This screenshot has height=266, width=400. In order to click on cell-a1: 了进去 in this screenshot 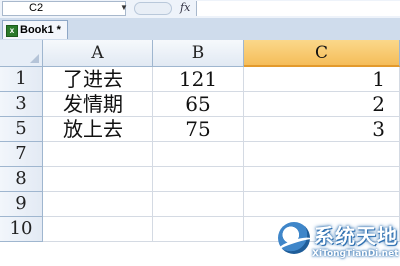, I will do `click(98, 79)`.